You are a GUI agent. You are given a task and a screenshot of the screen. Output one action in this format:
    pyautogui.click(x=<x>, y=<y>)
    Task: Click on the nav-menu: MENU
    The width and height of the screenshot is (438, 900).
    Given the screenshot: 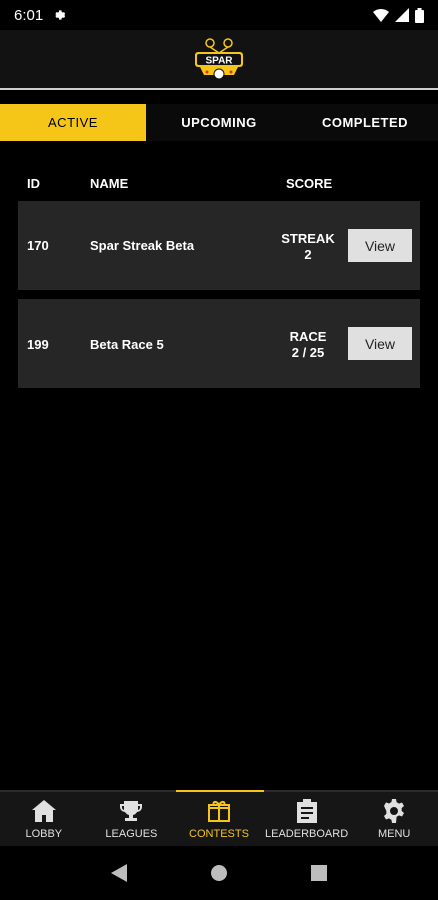 What is the action you would take?
    pyautogui.click(x=394, y=819)
    